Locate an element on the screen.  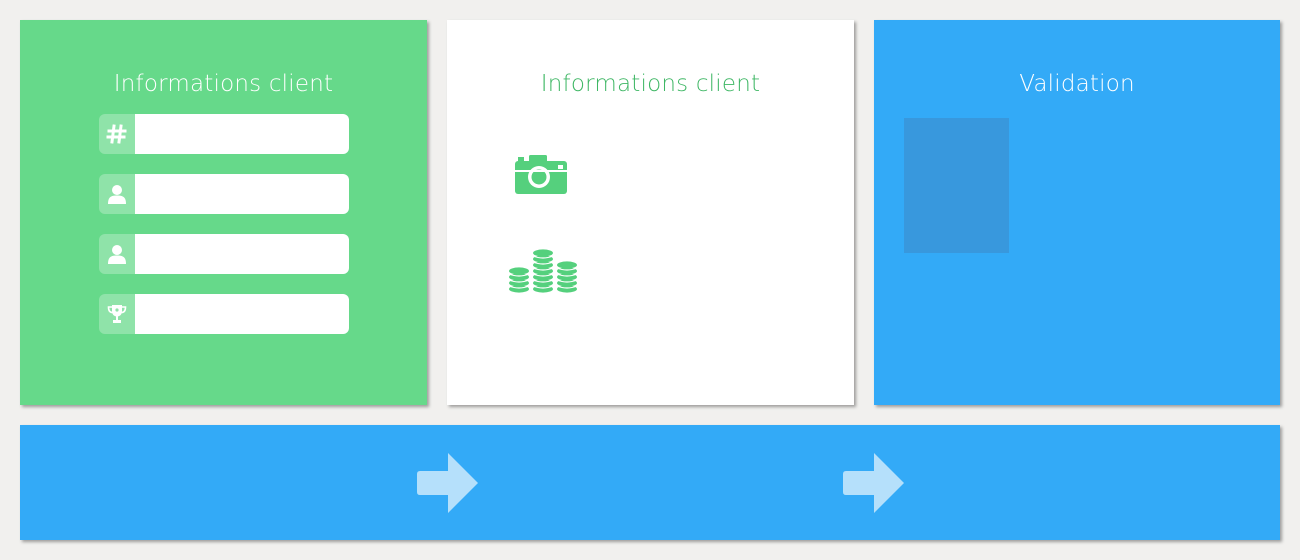
number-input is located at coordinates (242, 134).